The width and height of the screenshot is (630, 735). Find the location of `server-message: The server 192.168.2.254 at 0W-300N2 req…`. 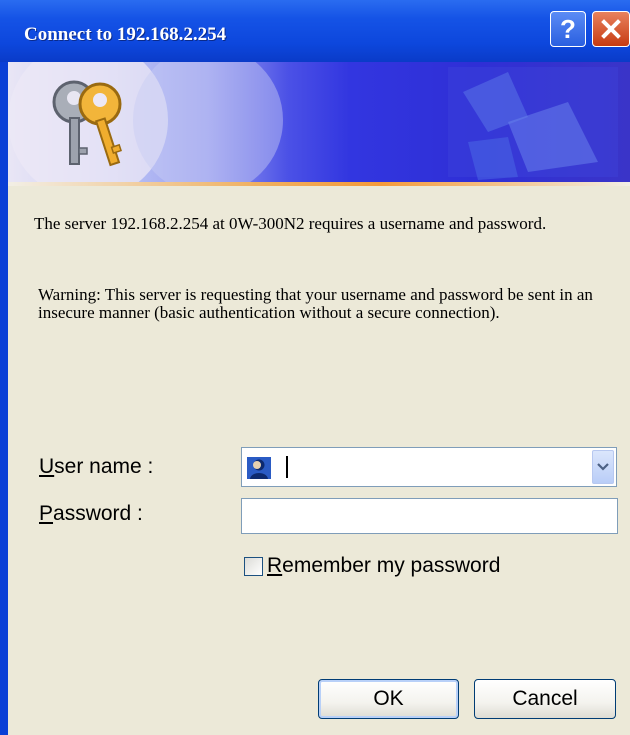

server-message: The server 192.168.2.254 at 0W-300N2 req… is located at coordinates (290, 223).